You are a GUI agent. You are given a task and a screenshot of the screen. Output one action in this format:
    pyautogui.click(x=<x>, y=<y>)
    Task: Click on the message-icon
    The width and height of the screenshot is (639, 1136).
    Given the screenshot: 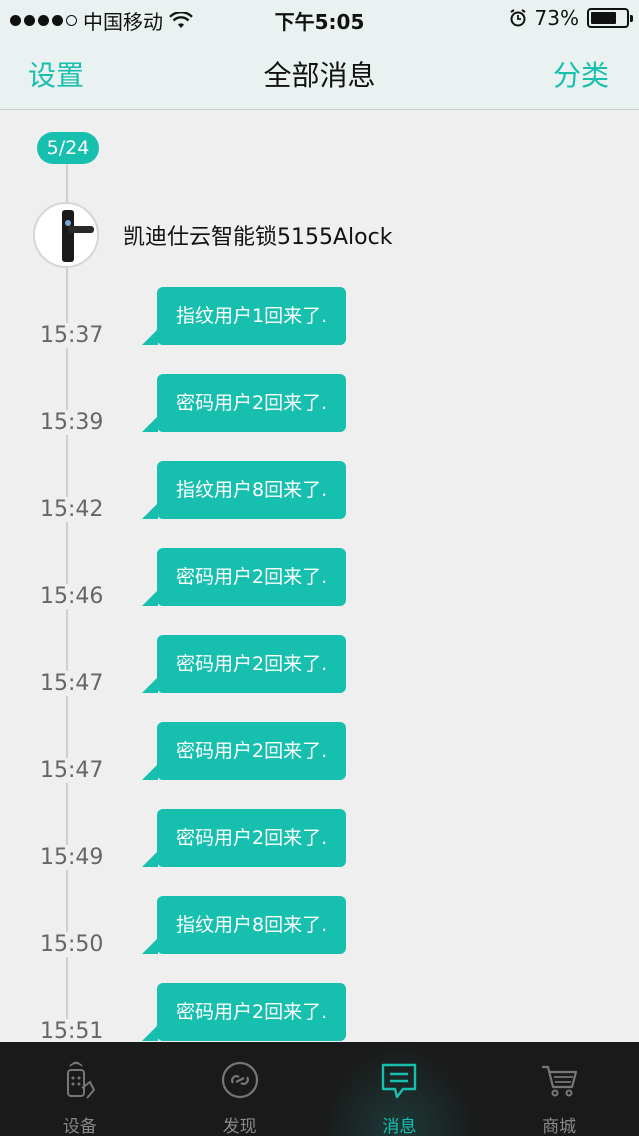 What is the action you would take?
    pyautogui.click(x=399, y=1081)
    